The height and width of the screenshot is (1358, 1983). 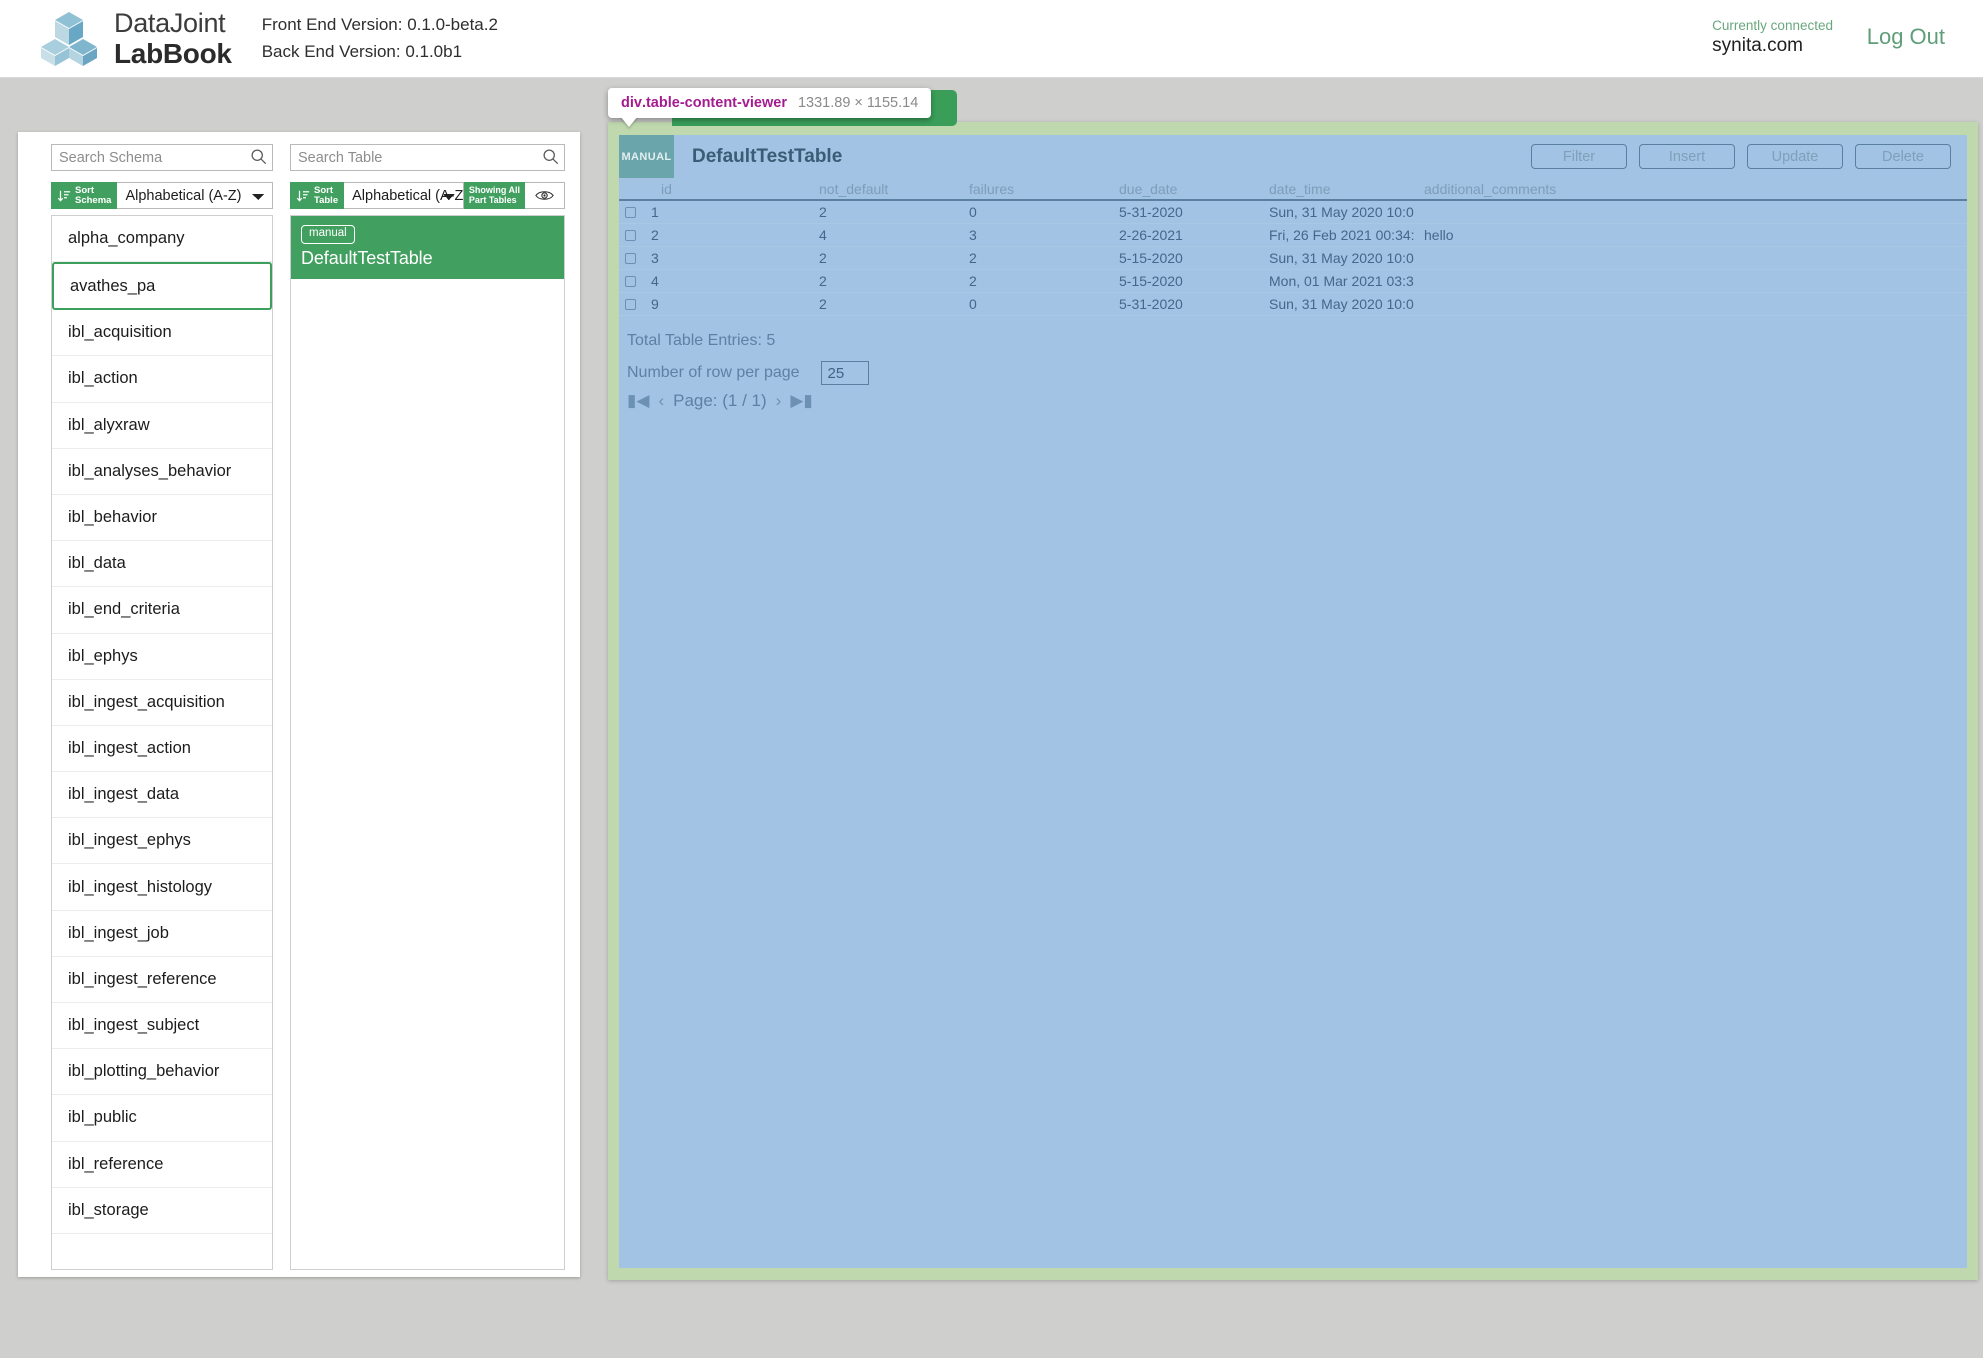 What do you see at coordinates (129, 840) in the screenshot?
I see `schema-list-item-label: ibl_ingest_ephys` at bounding box center [129, 840].